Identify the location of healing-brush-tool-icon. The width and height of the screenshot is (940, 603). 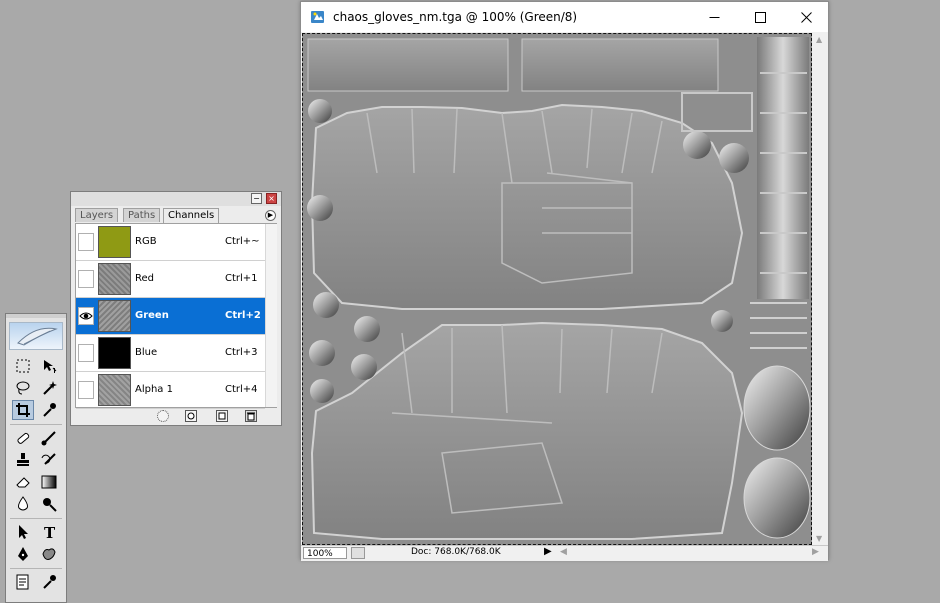
(23, 438).